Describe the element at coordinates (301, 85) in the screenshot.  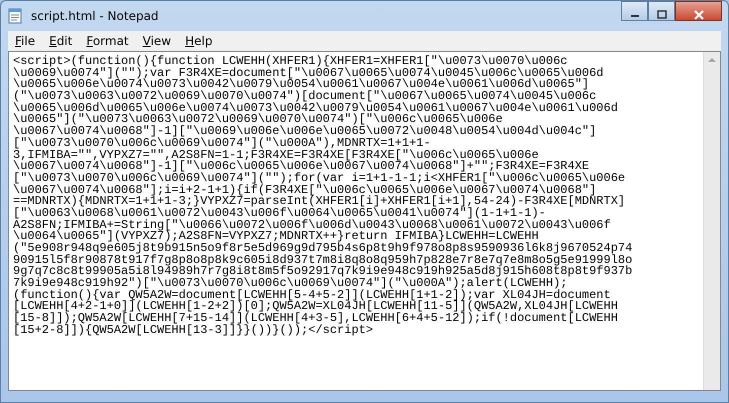
I see `code-line: \u0065\u006e\u0074\u0073\u0042\u0079\u0054\u0061\u0067\u004e\u0061\u006d\u0065"]` at that location.